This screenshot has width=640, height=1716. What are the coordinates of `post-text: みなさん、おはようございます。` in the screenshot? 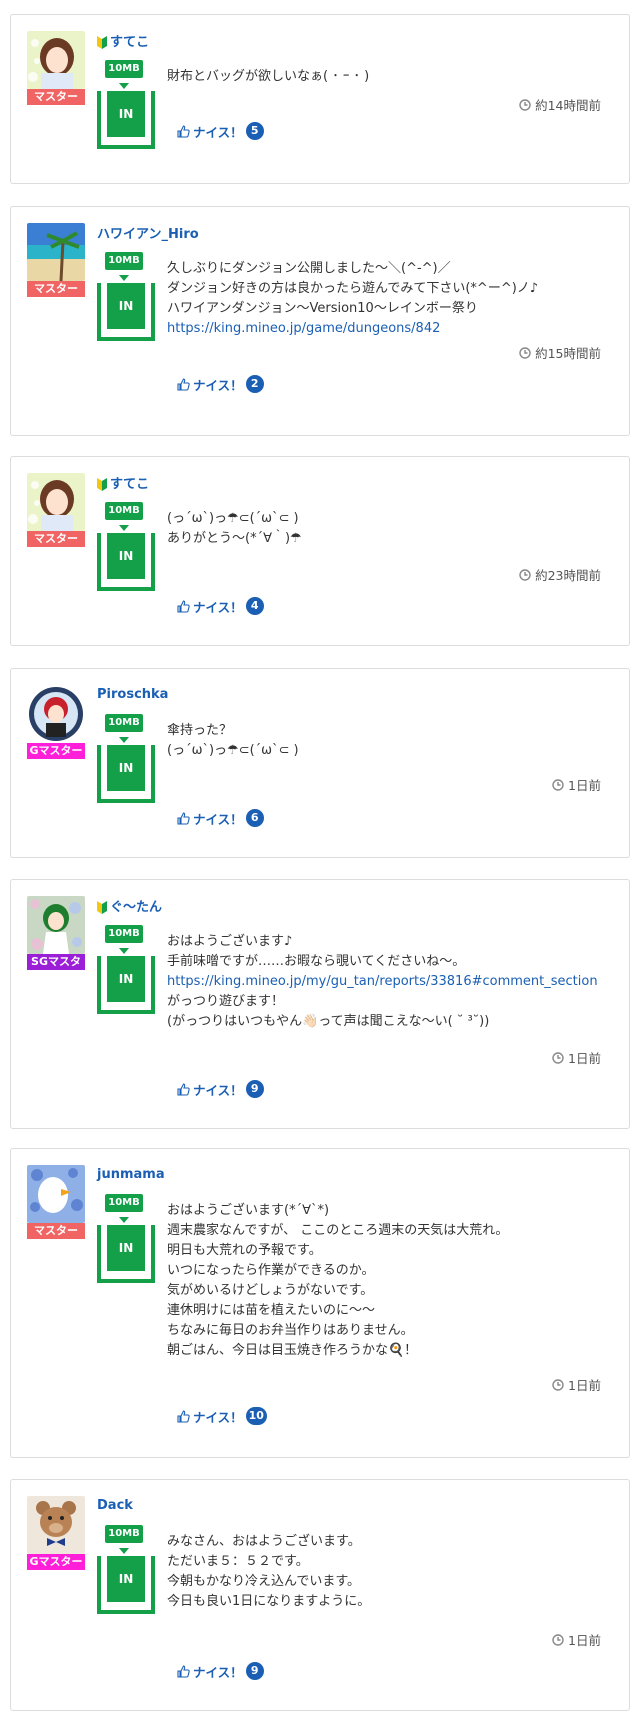 It's located at (264, 1541).